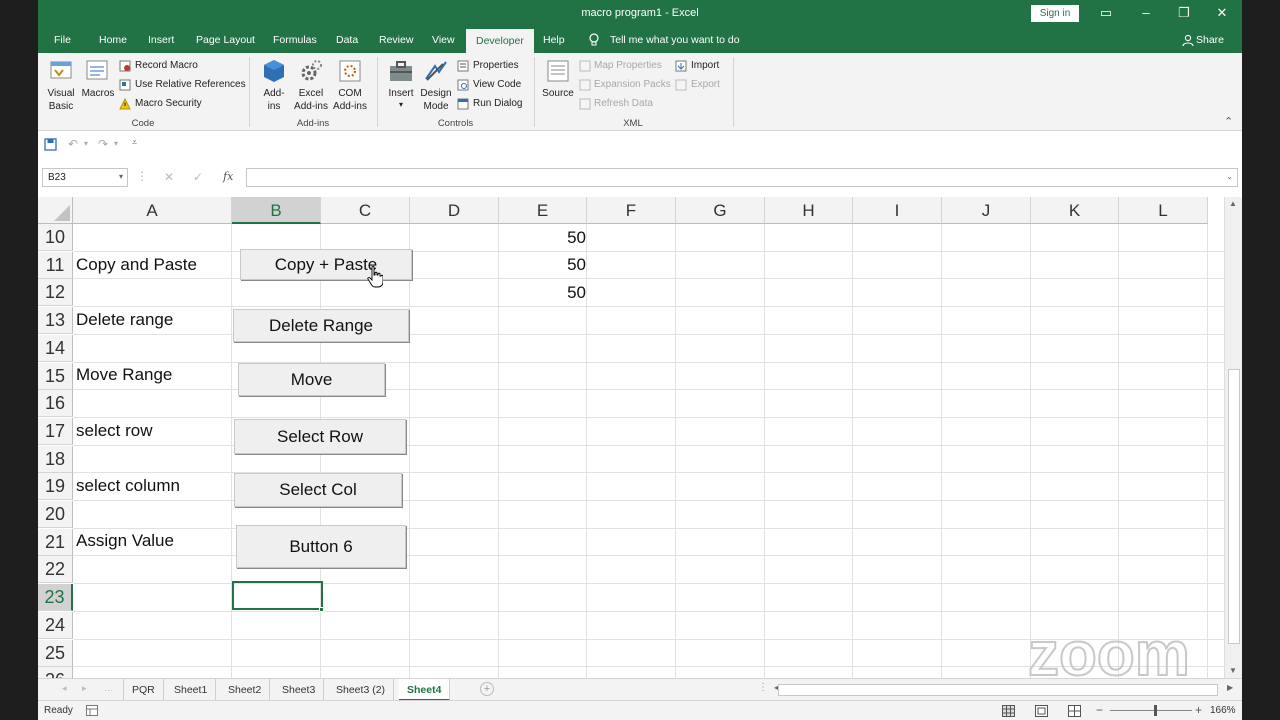  I want to click on row-header-16: 16, so click(55, 404).